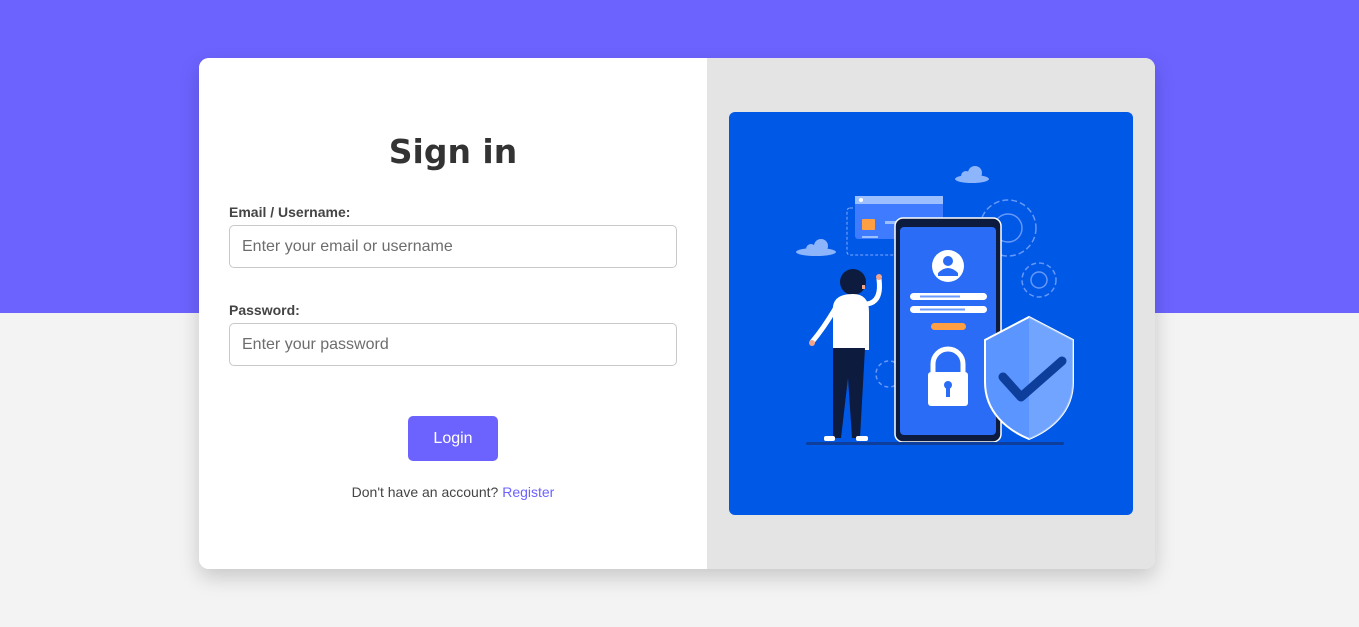 The height and width of the screenshot is (627, 1359). What do you see at coordinates (453, 344) in the screenshot?
I see `password-field` at bounding box center [453, 344].